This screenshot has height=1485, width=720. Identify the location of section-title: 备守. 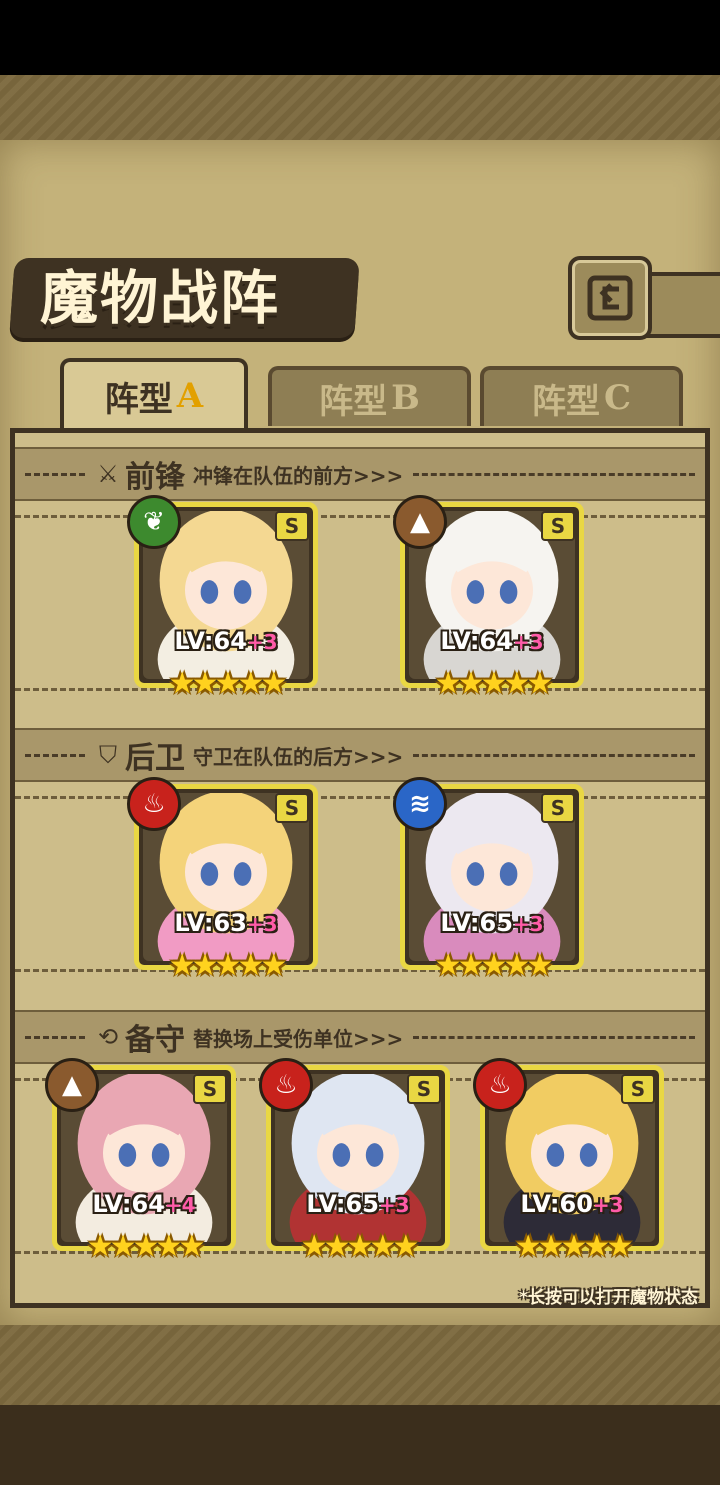
(155, 1040).